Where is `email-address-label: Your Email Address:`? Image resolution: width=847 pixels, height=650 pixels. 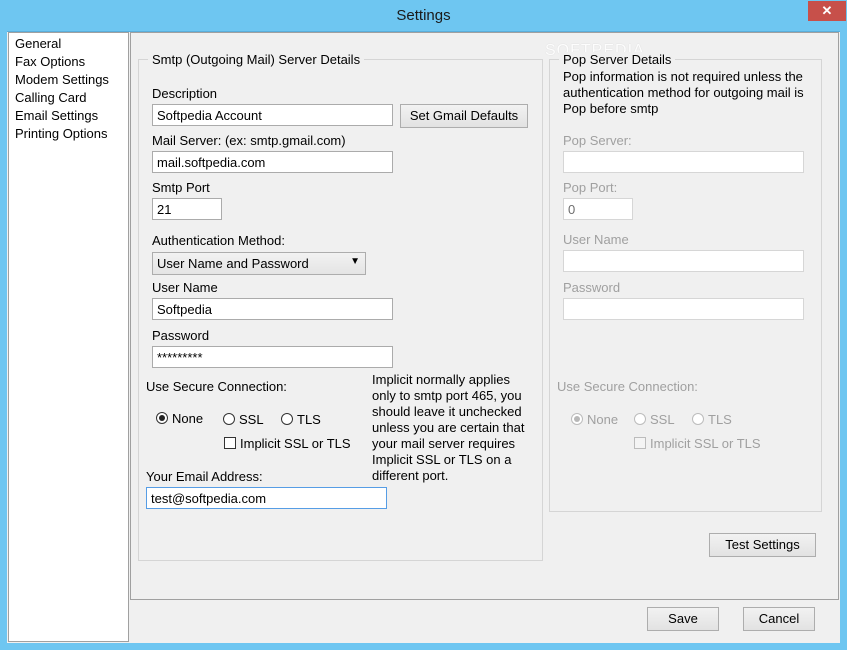 email-address-label: Your Email Address: is located at coordinates (204, 476).